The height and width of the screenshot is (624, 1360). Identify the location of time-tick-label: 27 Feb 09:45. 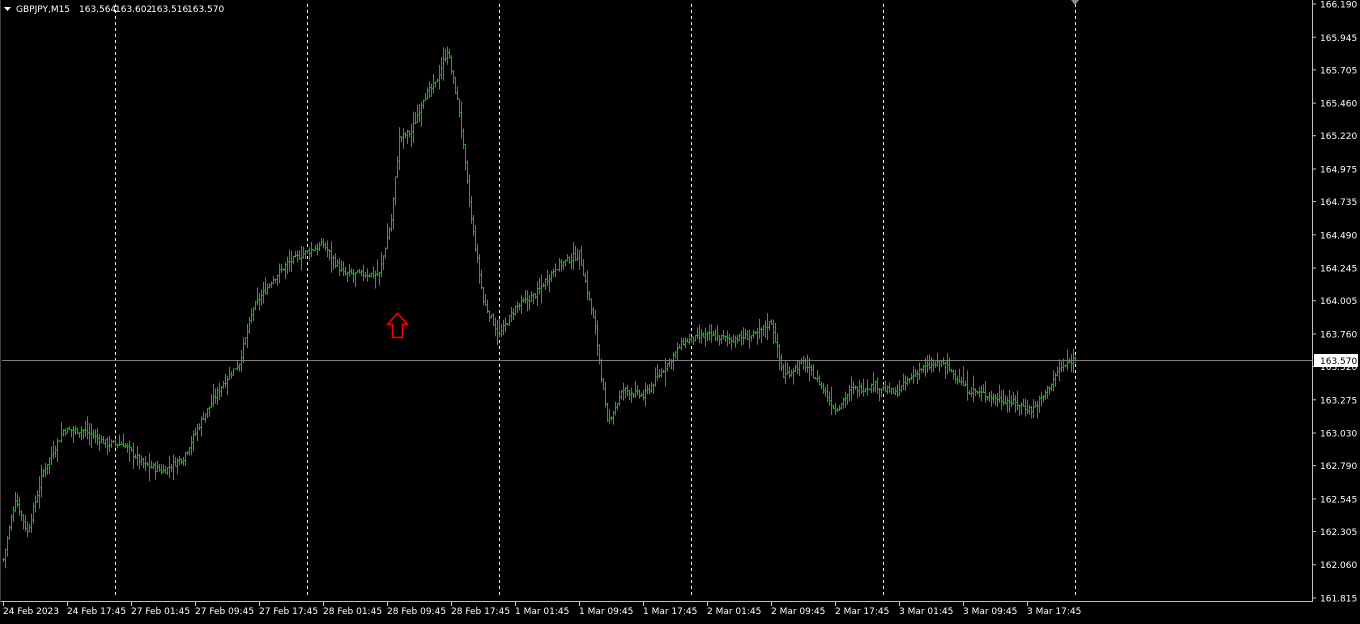
(224, 612).